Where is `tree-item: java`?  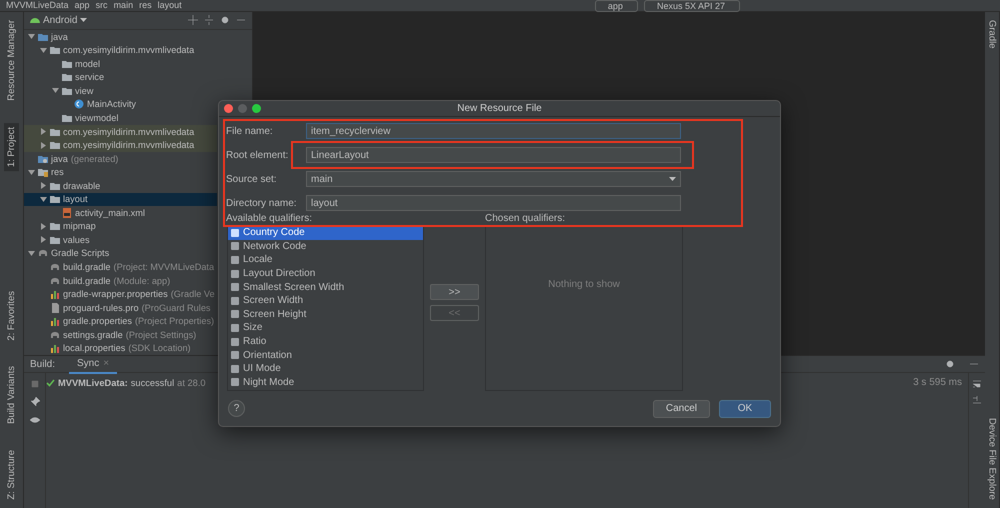
tree-item: java is located at coordinates (120, 37).